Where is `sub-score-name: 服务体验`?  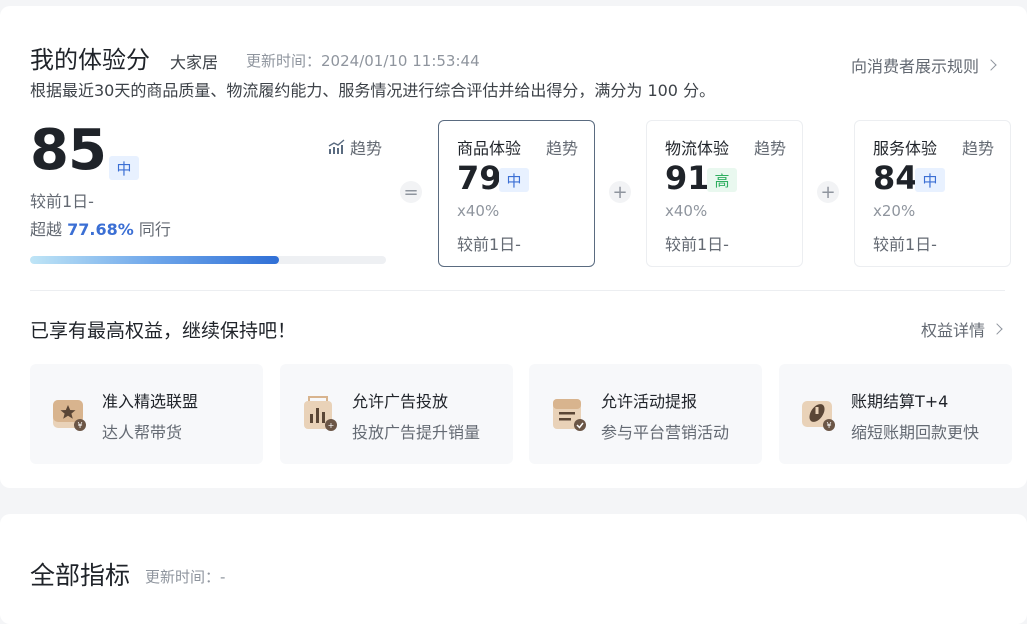
sub-score-name: 服务体验 is located at coordinates (905, 148).